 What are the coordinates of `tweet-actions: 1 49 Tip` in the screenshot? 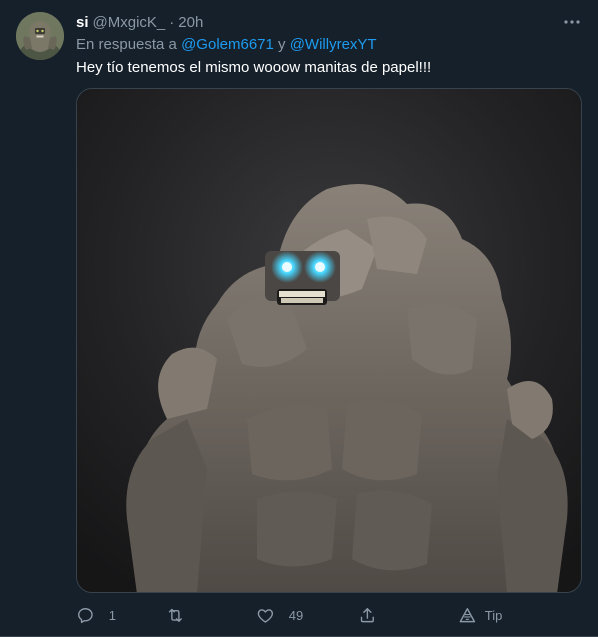 It's located at (296, 615).